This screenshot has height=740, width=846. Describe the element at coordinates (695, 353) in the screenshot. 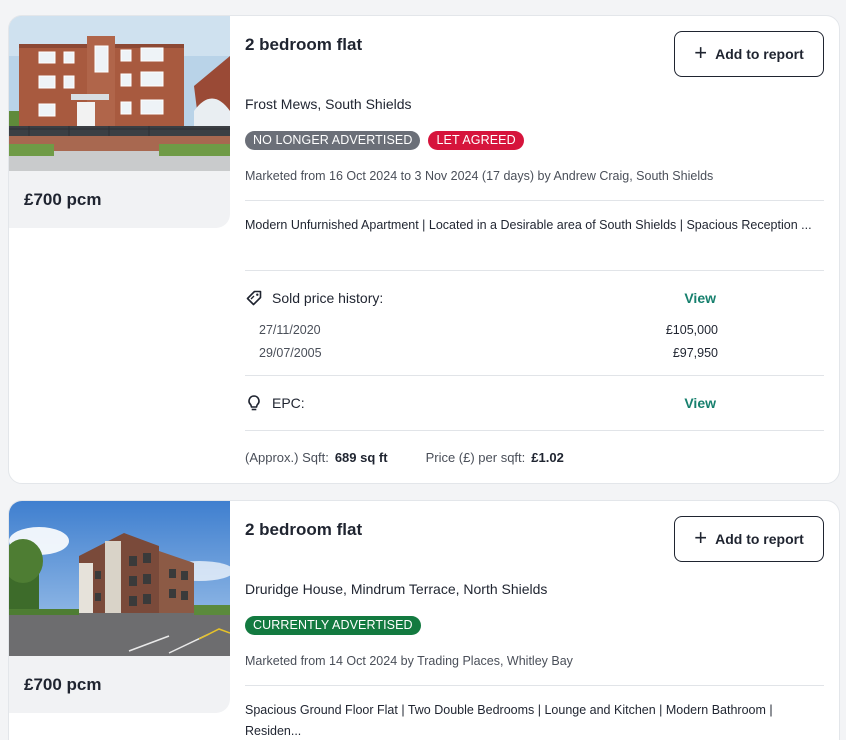

I see `sold-price: £97,950` at that location.